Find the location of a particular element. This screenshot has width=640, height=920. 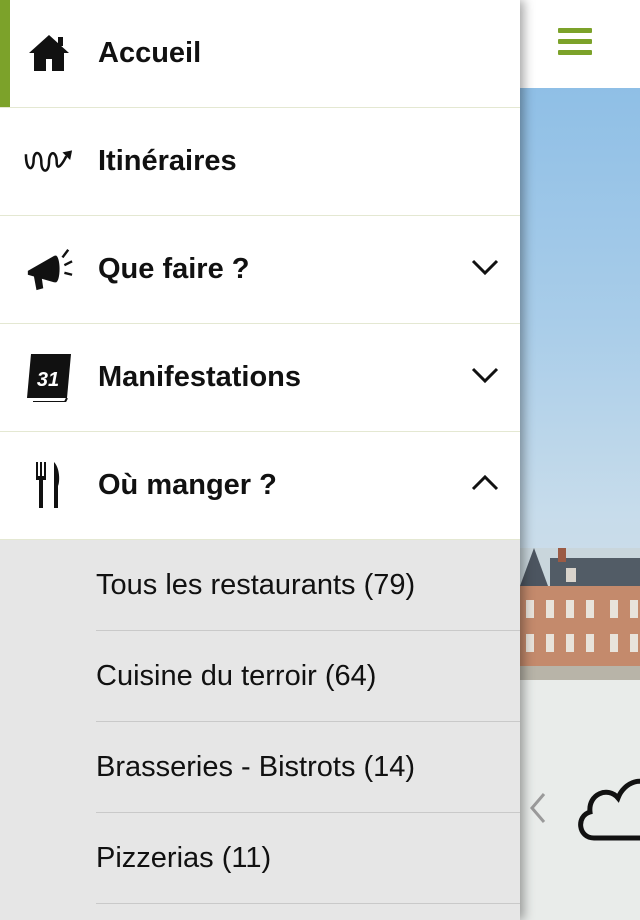

menu-item-manifestations: 31 Manifestations is located at coordinates (260, 378).